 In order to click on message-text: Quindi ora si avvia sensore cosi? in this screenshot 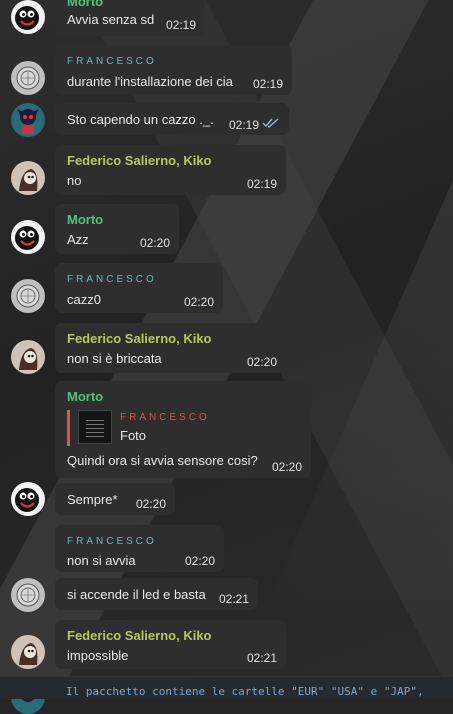, I will do `click(162, 460)`.